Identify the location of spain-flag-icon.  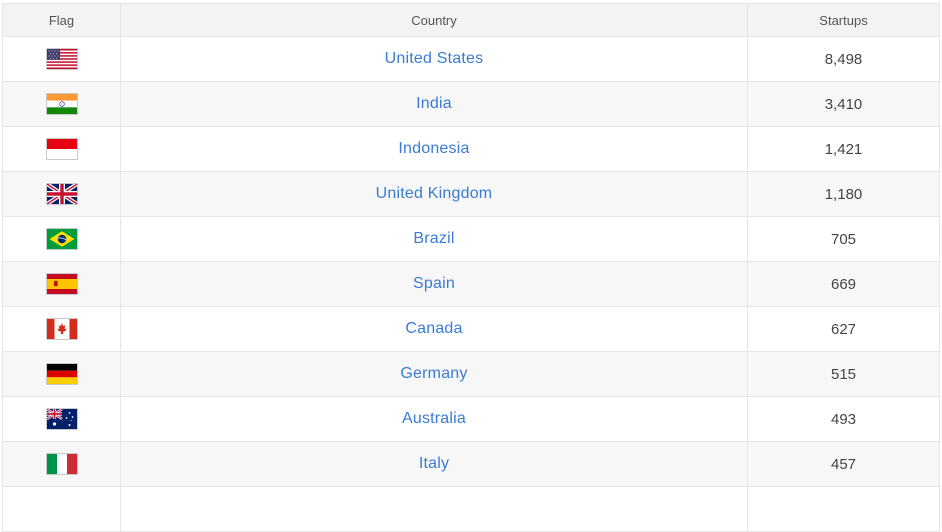
(61, 284).